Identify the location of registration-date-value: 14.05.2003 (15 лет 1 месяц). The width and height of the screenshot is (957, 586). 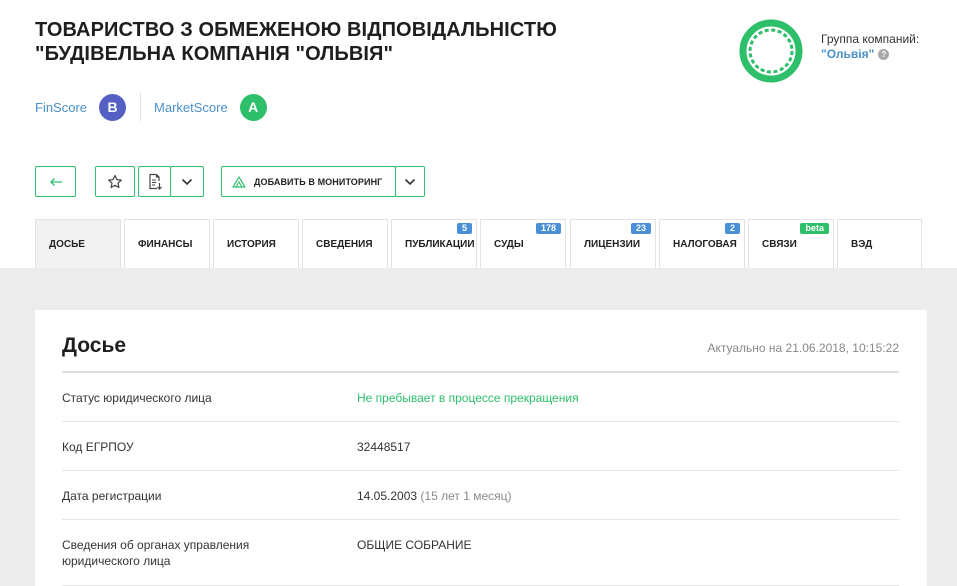
(434, 496).